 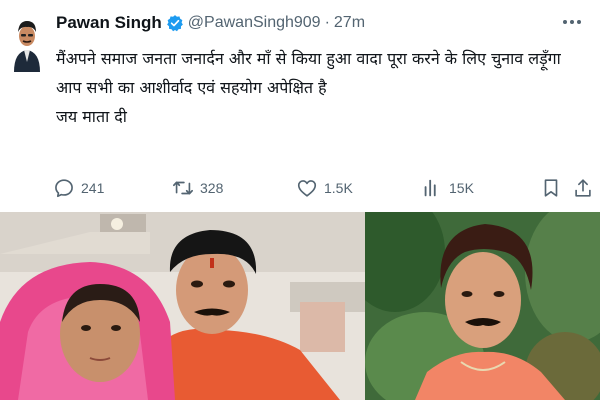 What do you see at coordinates (461, 188) in the screenshot?
I see `views-count: 15K` at bounding box center [461, 188].